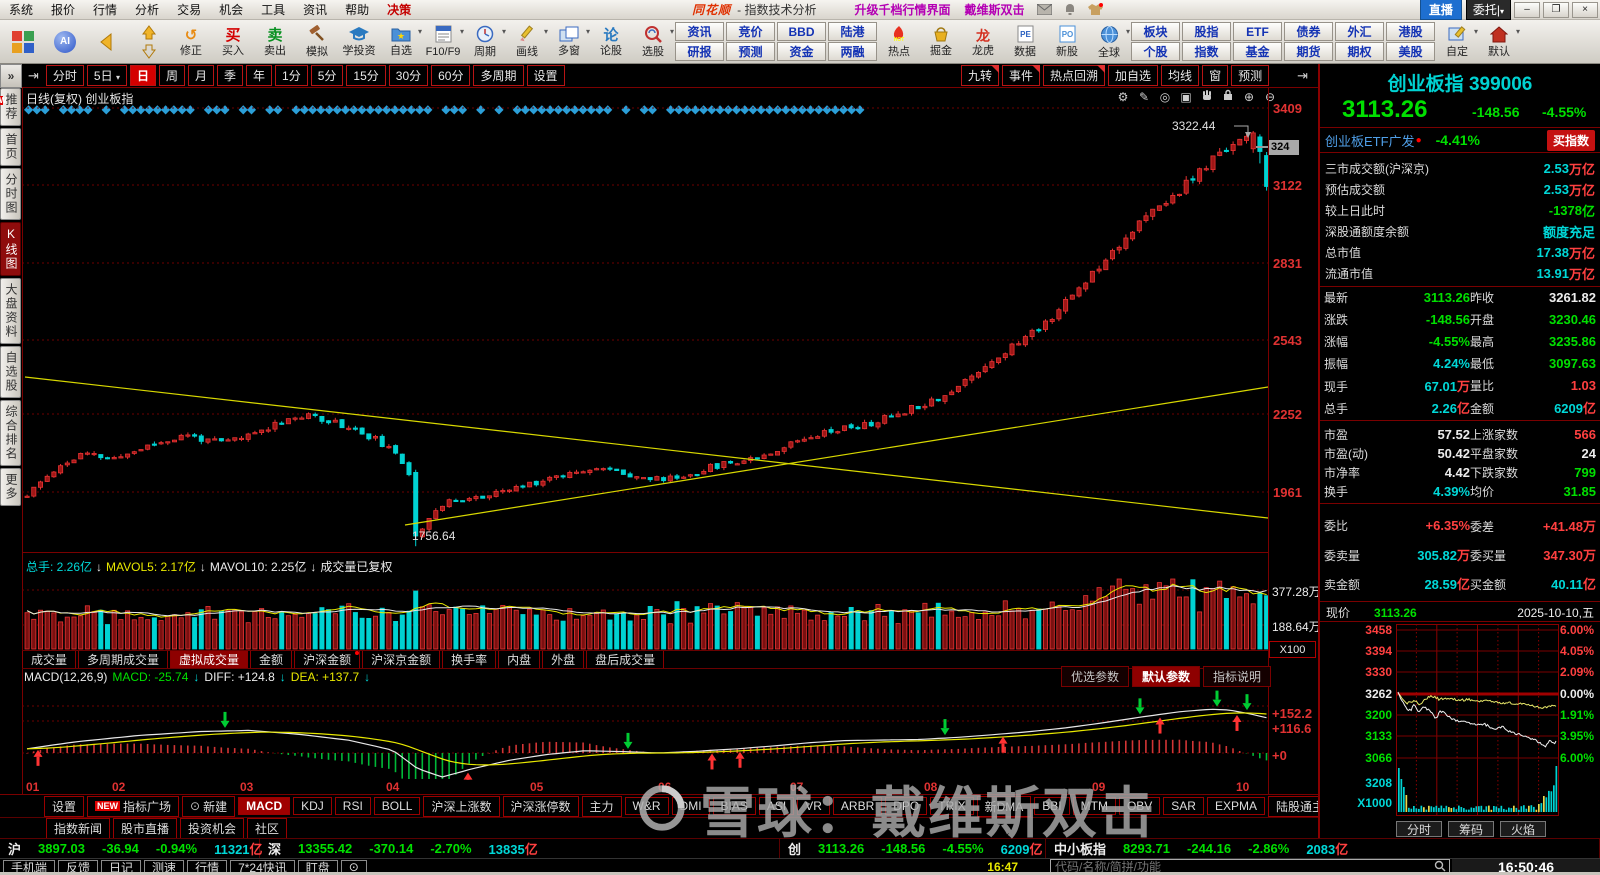 Image resolution: width=1600 pixels, height=875 pixels. What do you see at coordinates (1070, 9) in the screenshot?
I see `bell-icon` at bounding box center [1070, 9].